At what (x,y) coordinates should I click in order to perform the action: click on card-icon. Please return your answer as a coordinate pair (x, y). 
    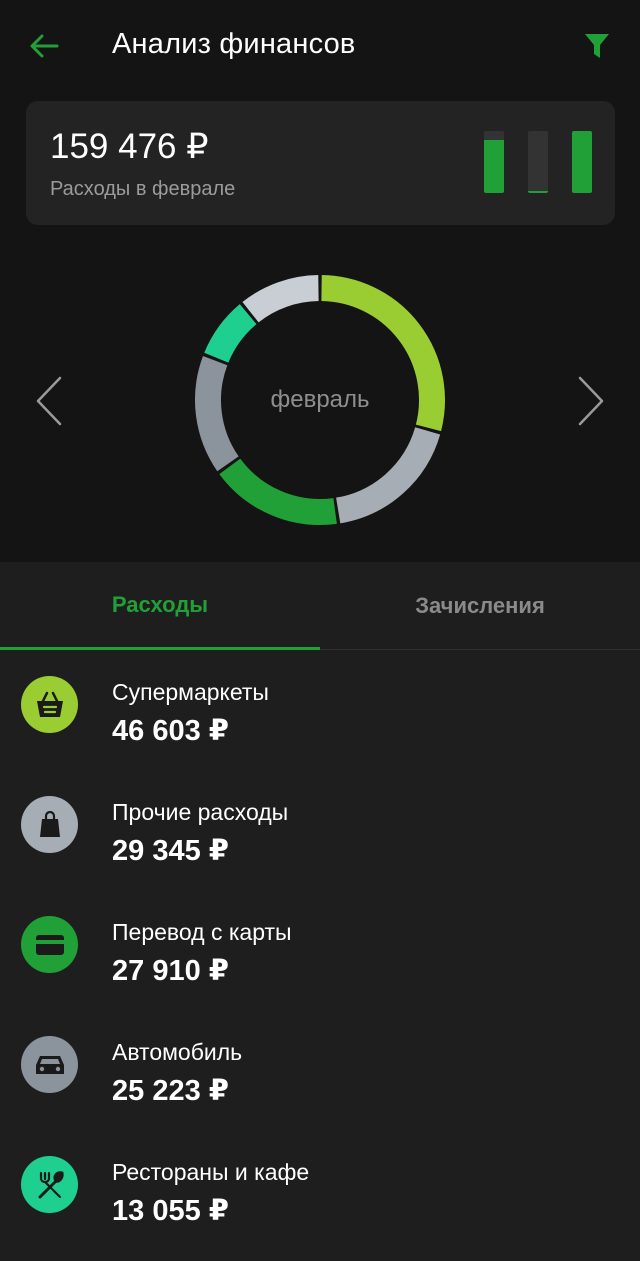
    Looking at the image, I should click on (49, 944).